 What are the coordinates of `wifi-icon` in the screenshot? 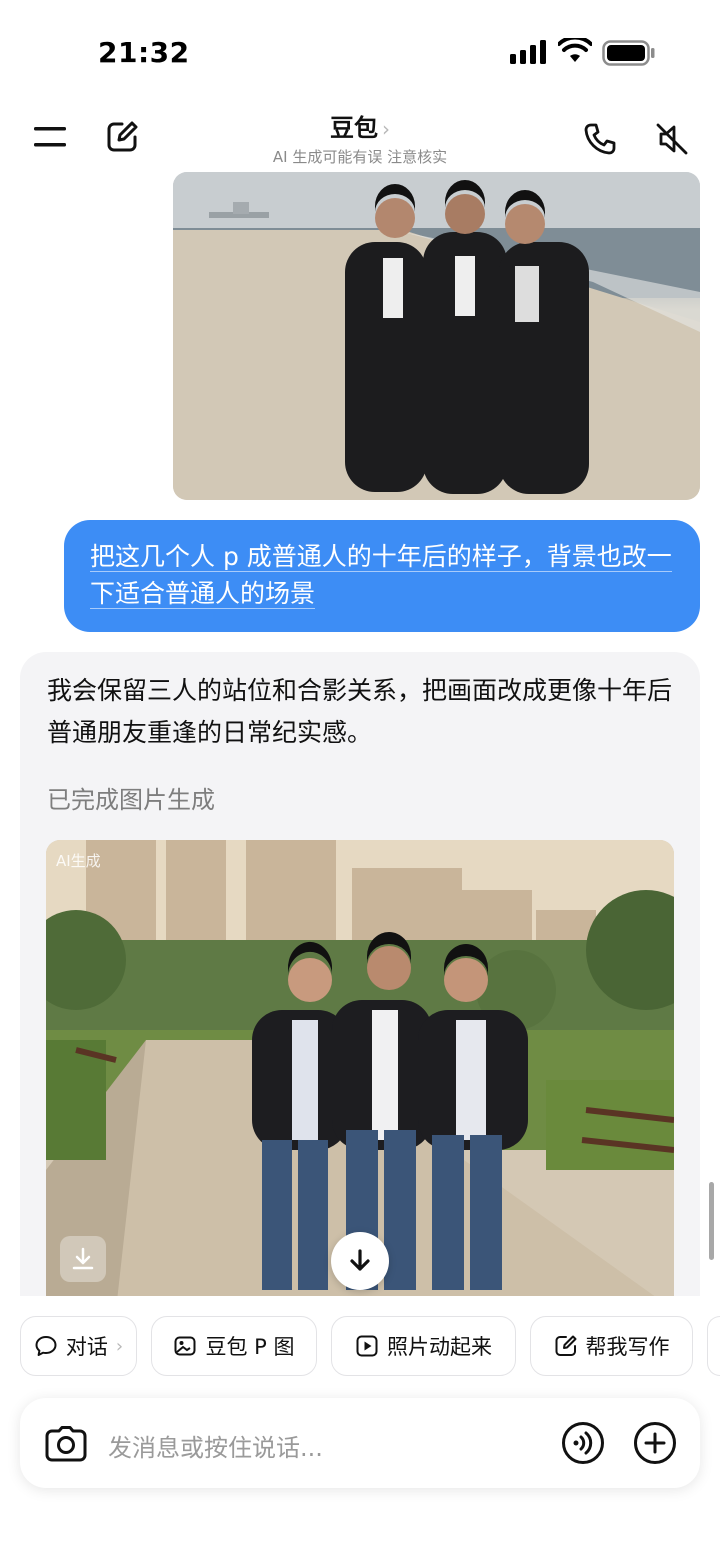 It's located at (575, 50).